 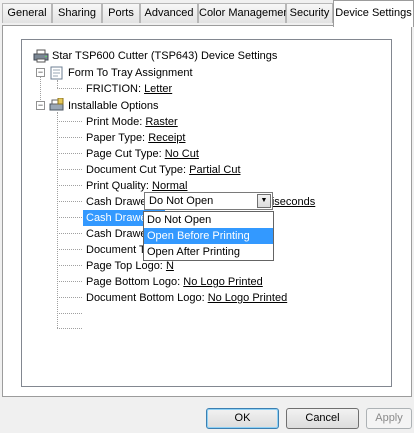 I want to click on dropdown-option: Open After Printing, so click(x=208, y=252).